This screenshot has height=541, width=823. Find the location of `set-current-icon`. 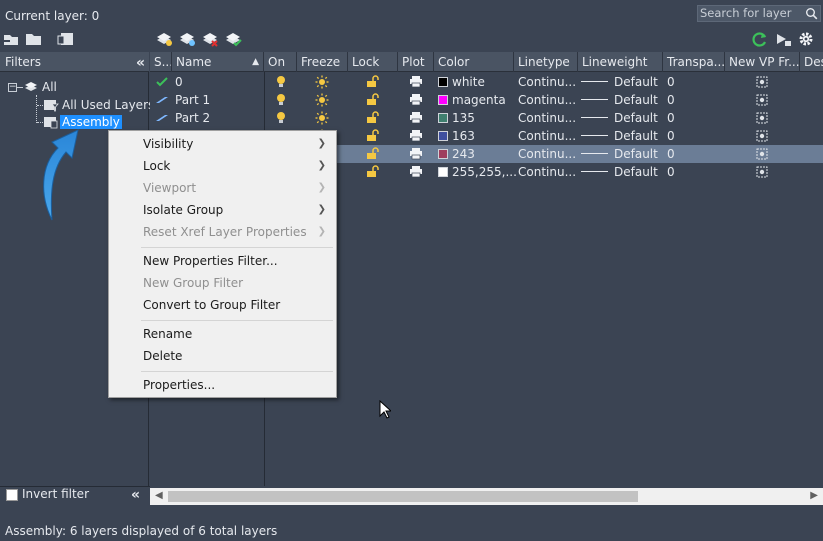

set-current-icon is located at coordinates (233, 39).